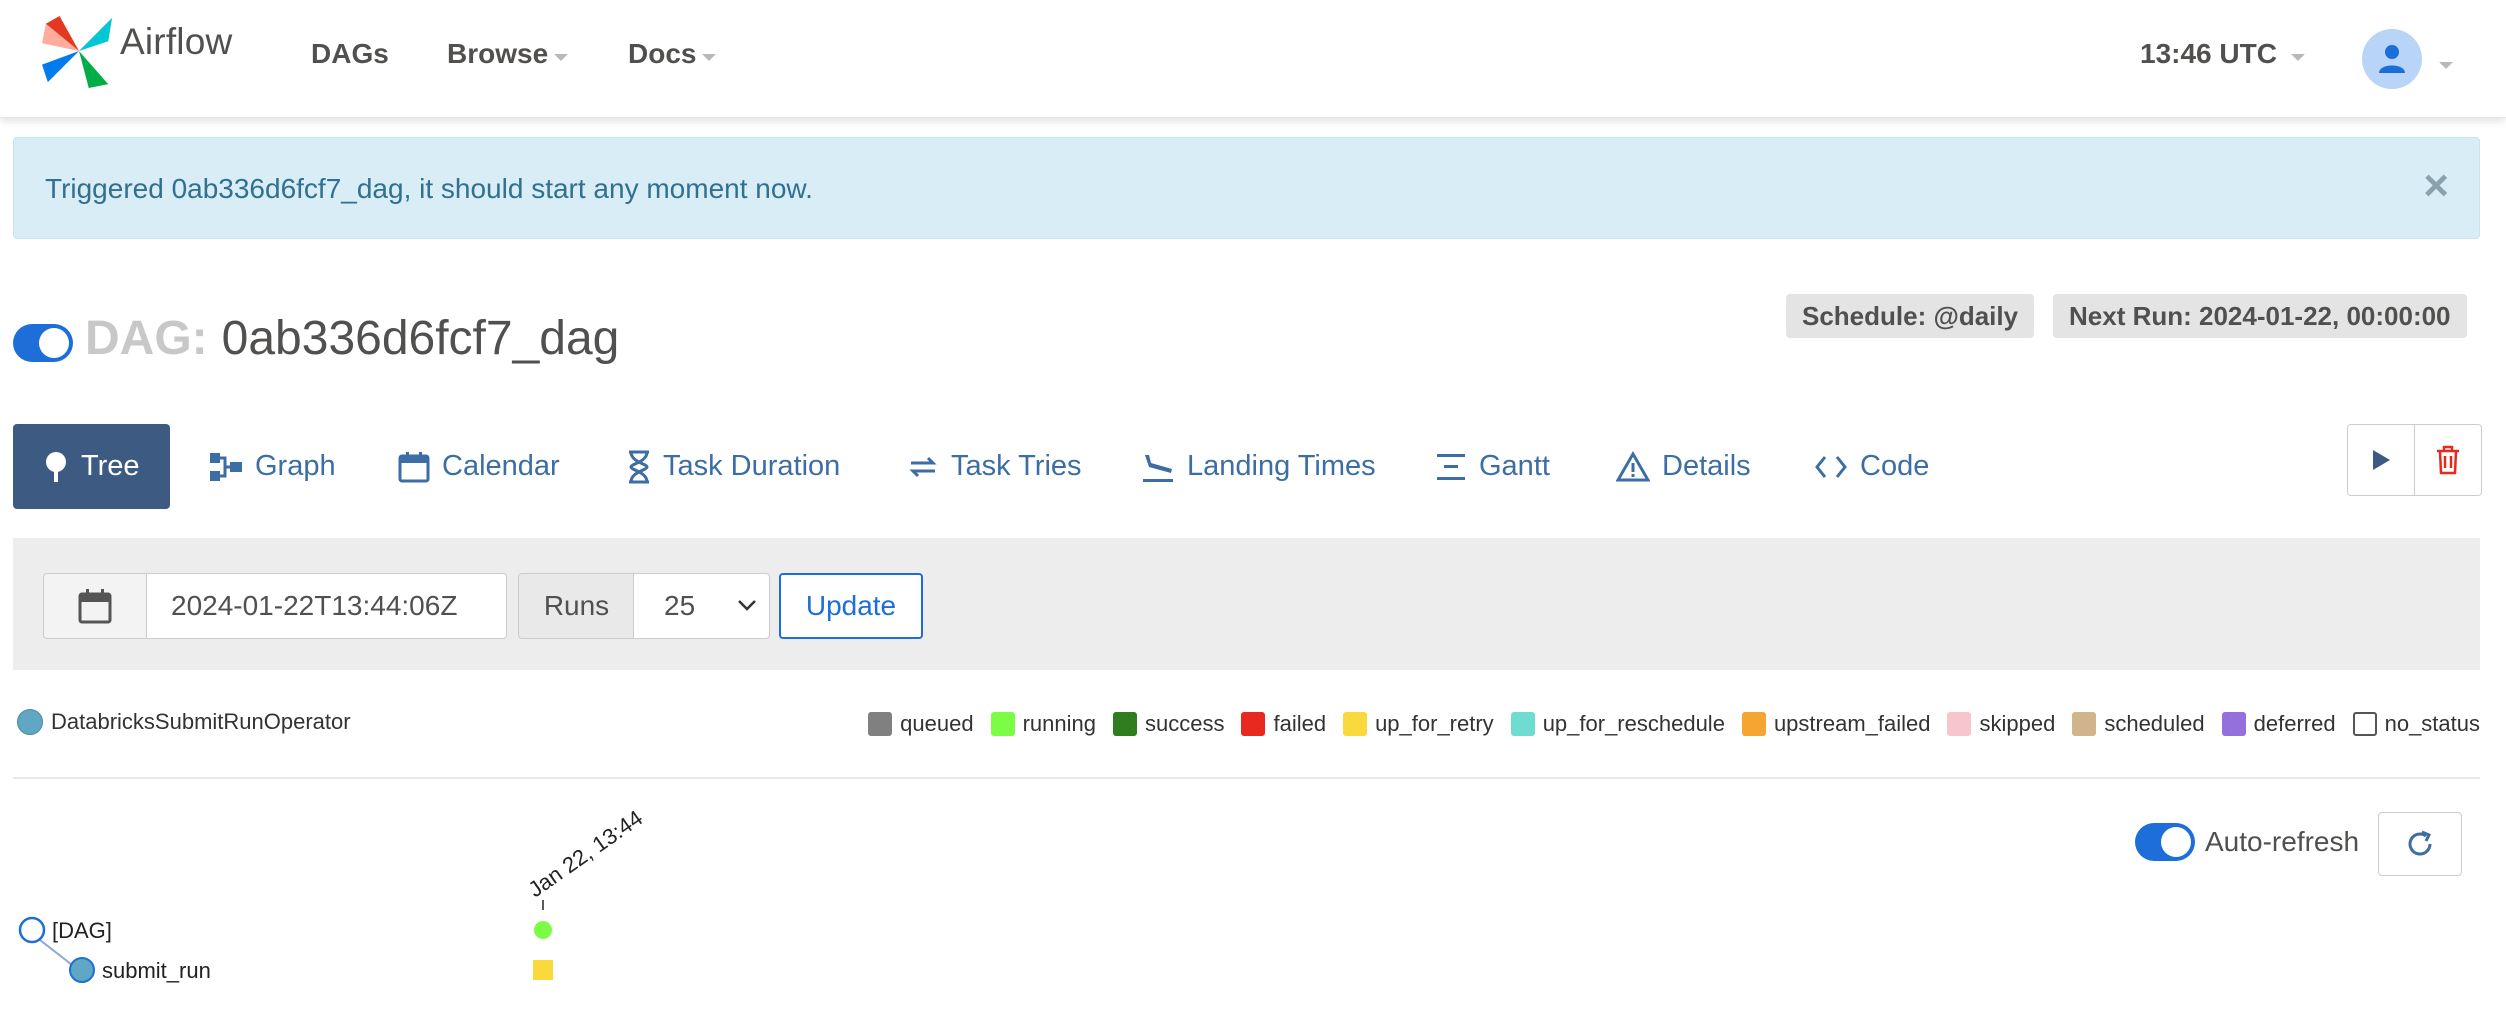  I want to click on tab-gantt-label: Gantt, so click(1514, 466).